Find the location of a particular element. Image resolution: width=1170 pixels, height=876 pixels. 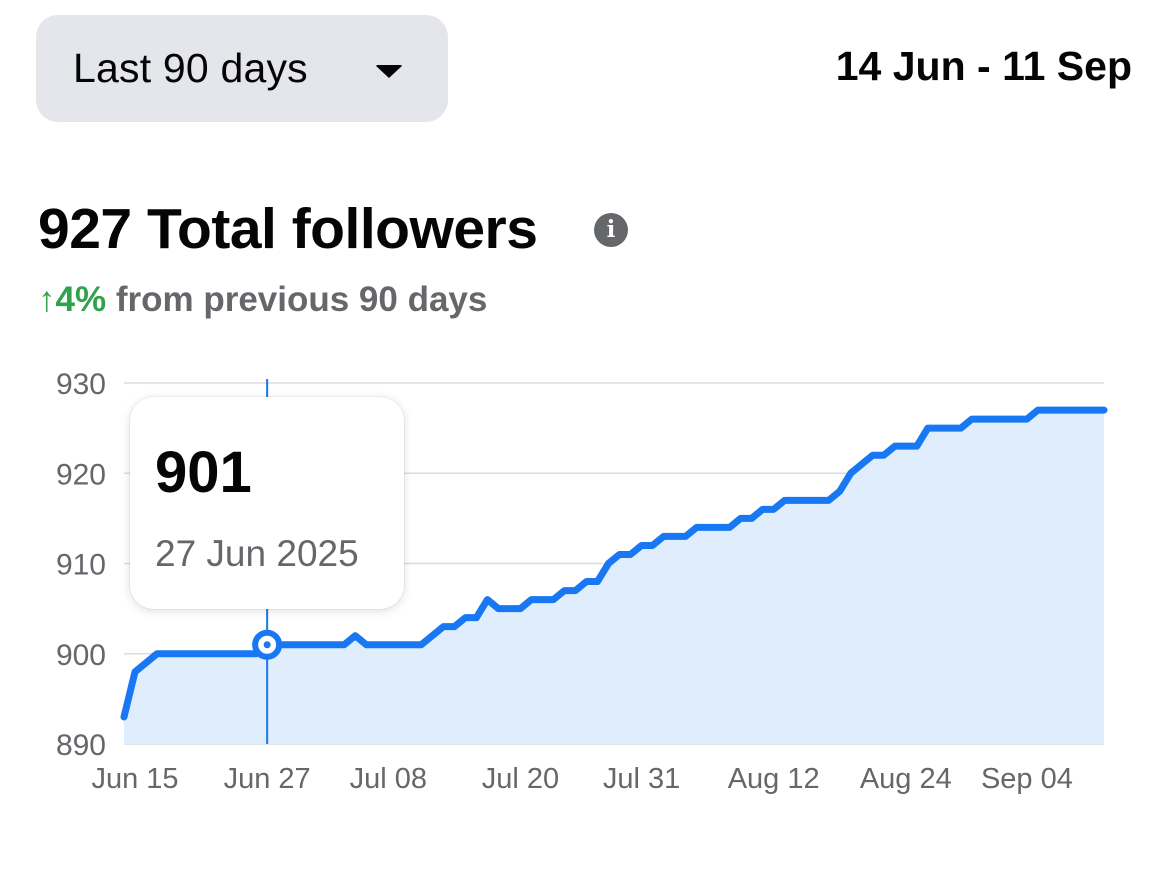

tooltip-value: 901 is located at coordinates (203, 472).